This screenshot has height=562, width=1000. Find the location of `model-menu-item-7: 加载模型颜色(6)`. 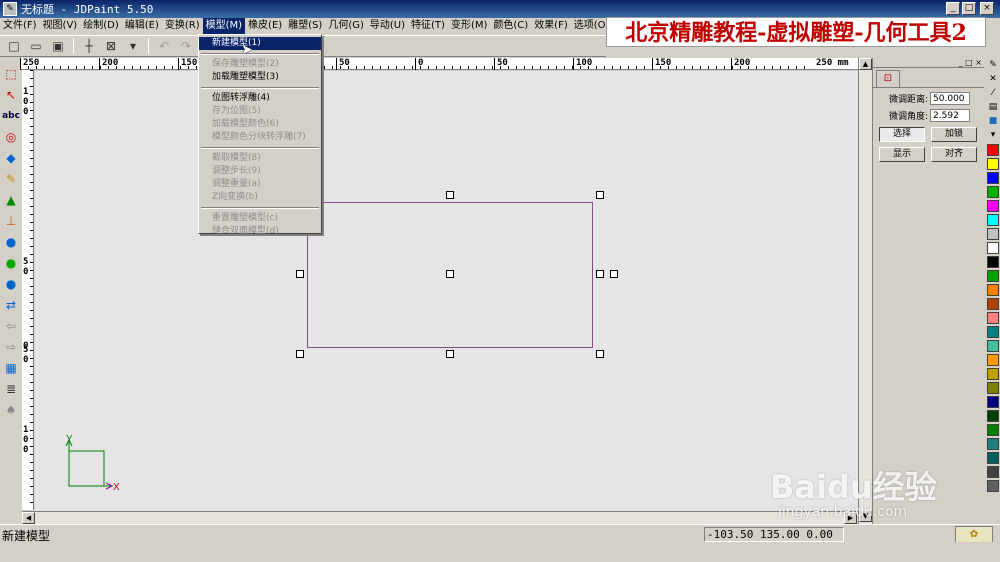

model-menu-item-7: 加载模型颜色(6) is located at coordinates (260, 124).